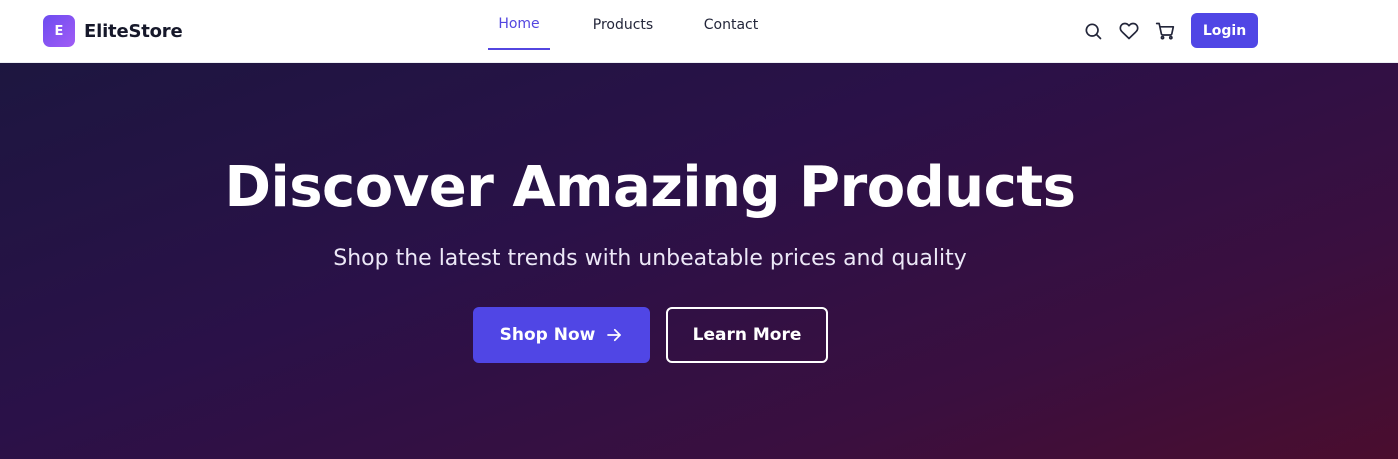 This screenshot has width=1398, height=459. I want to click on cart-icon, so click(1165, 31).